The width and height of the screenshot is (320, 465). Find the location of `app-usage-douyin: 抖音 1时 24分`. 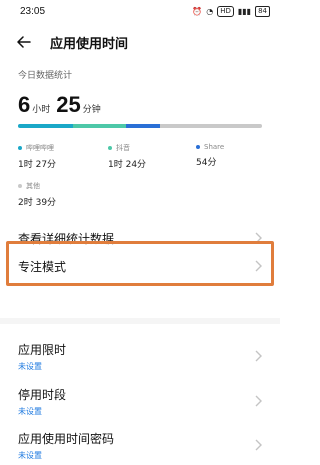

app-usage-douyin: 抖音 1时 24分 is located at coordinates (127, 156).